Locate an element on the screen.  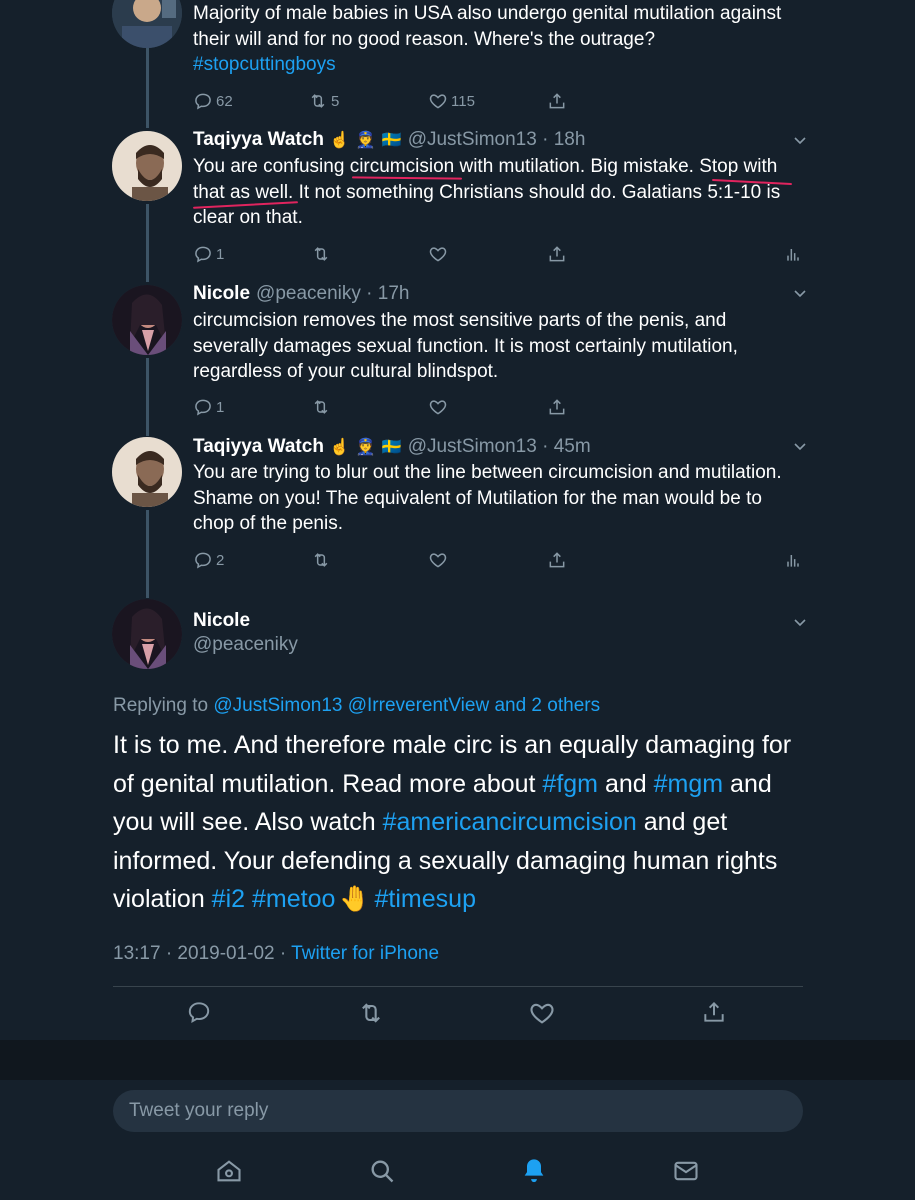
reply-button: 2 is located at coordinates (208, 560).